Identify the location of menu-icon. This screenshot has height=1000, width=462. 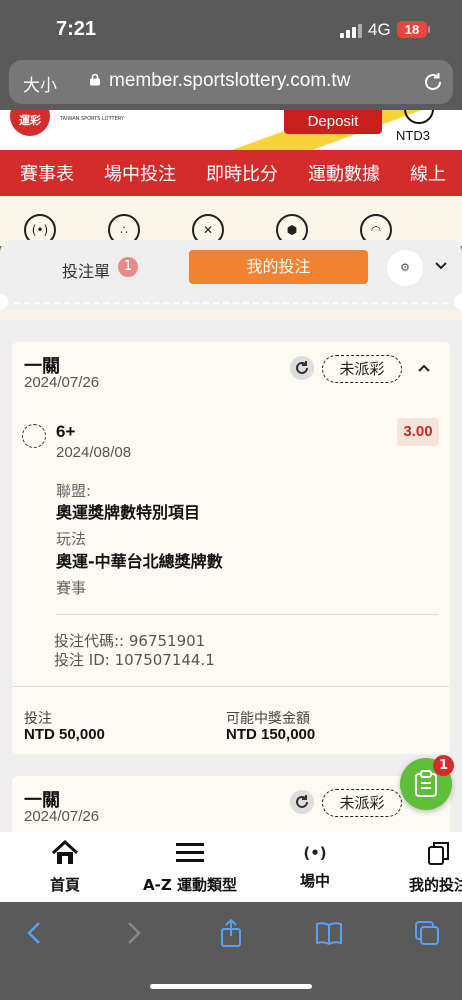
(190, 852).